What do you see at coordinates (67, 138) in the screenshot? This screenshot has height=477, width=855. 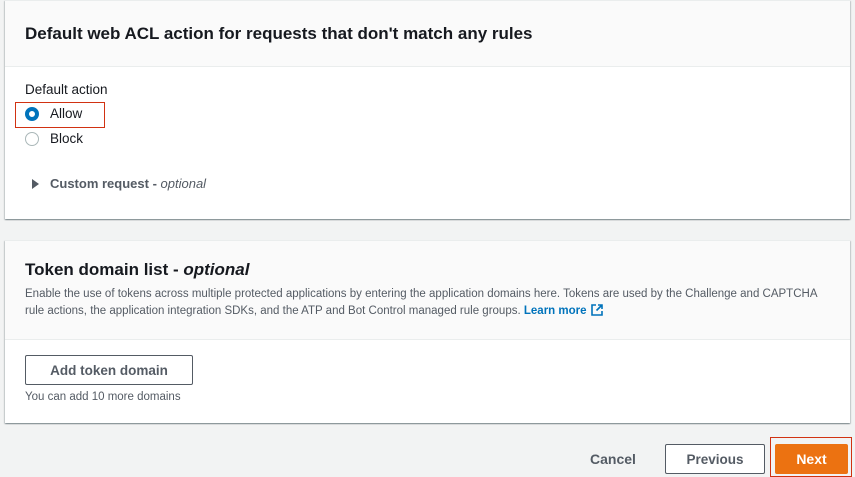 I see `block-label: Block` at bounding box center [67, 138].